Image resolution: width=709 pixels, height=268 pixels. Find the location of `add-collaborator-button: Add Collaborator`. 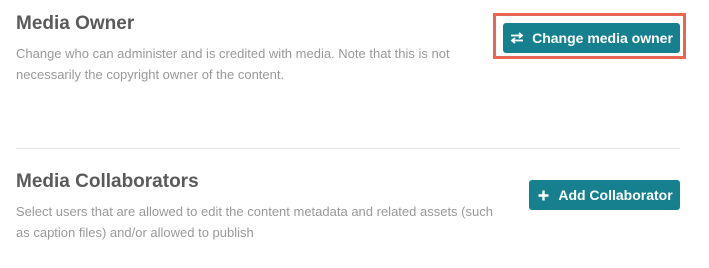

add-collaborator-button: Add Collaborator is located at coordinates (604, 195).